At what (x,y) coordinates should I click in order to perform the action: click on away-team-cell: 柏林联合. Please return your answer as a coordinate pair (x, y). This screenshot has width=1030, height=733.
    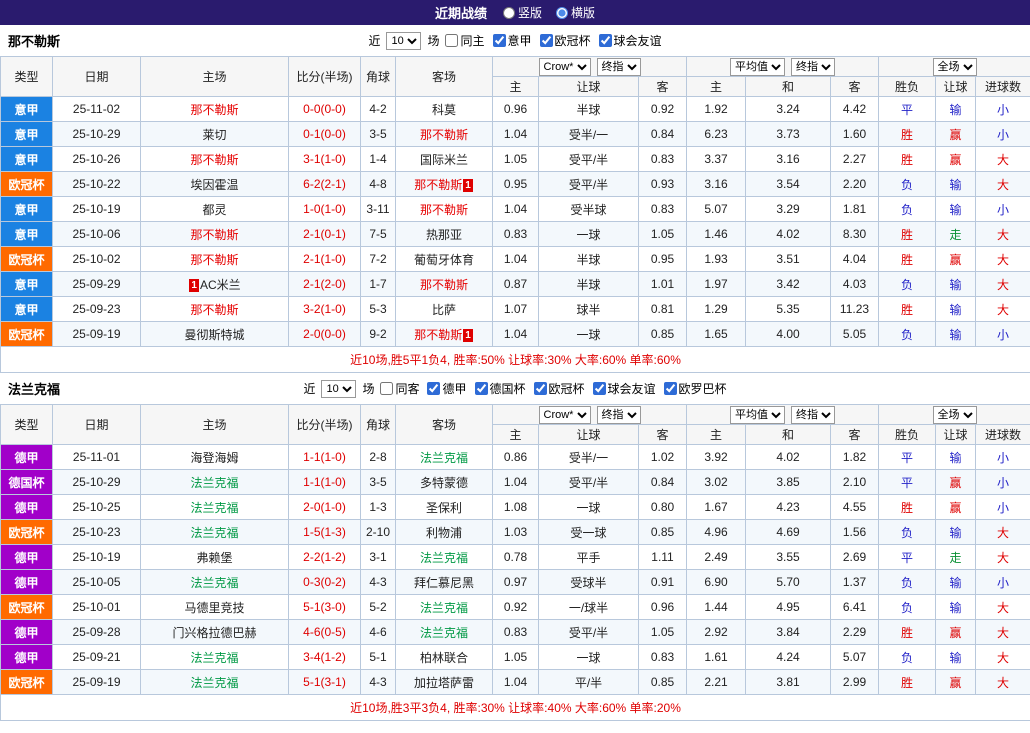
    Looking at the image, I should click on (444, 657).